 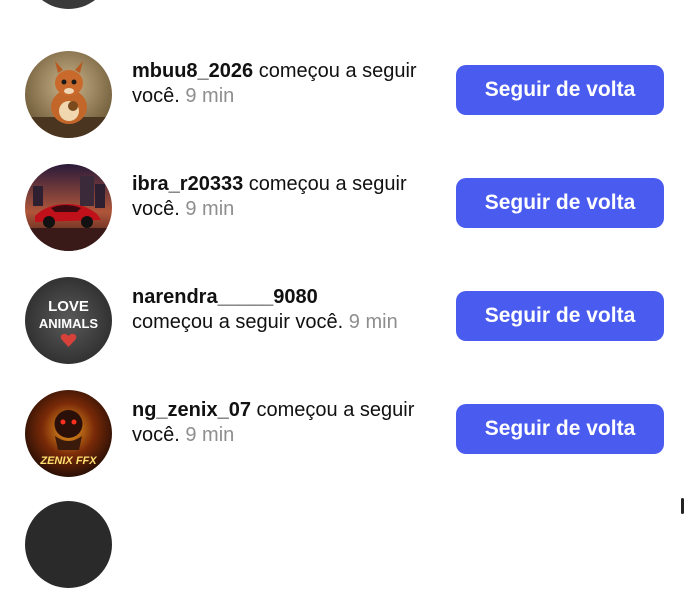 I want to click on action-text: começou a seguir você., so click(x=238, y=322).